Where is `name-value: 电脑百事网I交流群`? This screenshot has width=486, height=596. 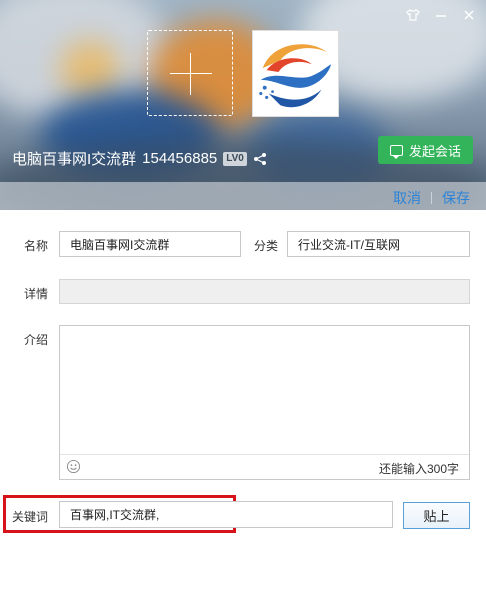
name-value: 电脑百事网I交流群 is located at coordinates (120, 244).